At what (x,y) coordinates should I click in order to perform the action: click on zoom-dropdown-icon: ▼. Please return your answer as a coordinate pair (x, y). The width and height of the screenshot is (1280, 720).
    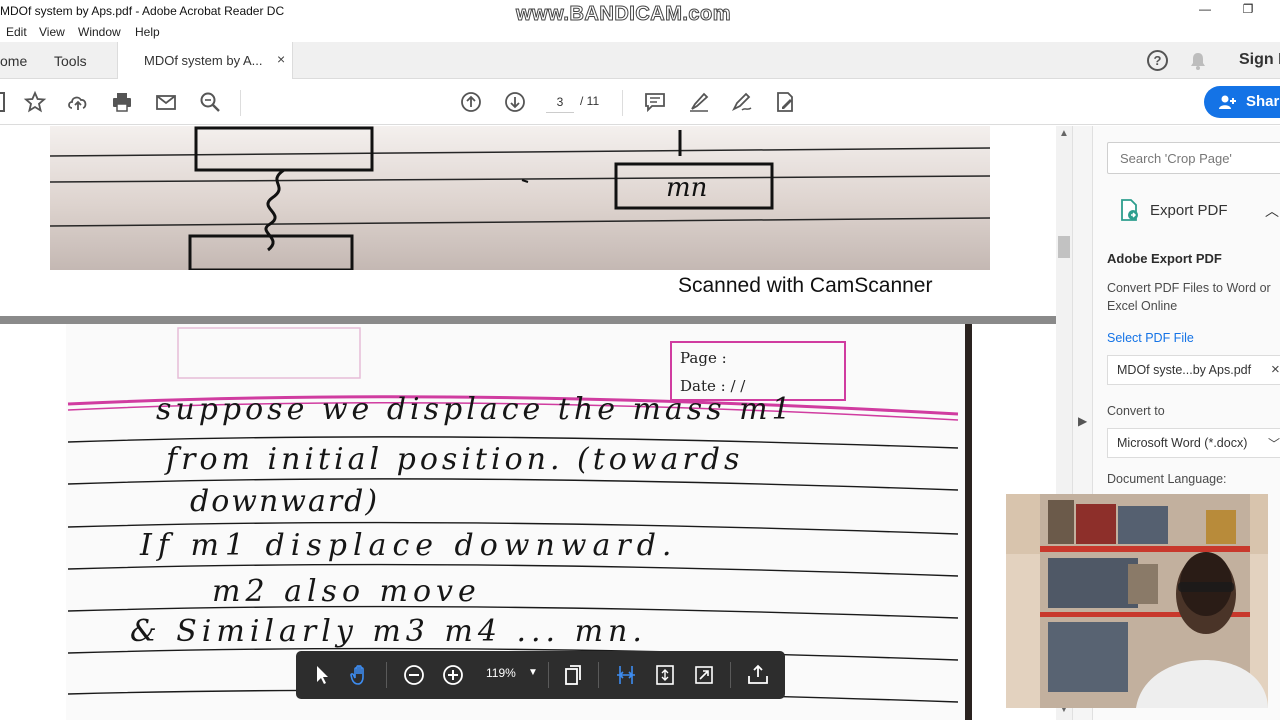
    Looking at the image, I should click on (533, 672).